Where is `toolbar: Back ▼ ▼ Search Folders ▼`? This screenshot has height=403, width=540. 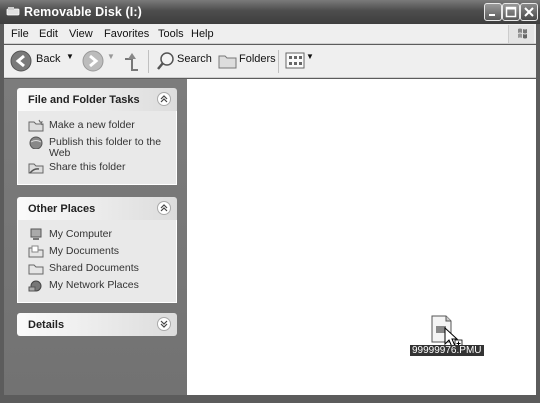
toolbar: Back ▼ ▼ Search Folders ▼ is located at coordinates (270, 61).